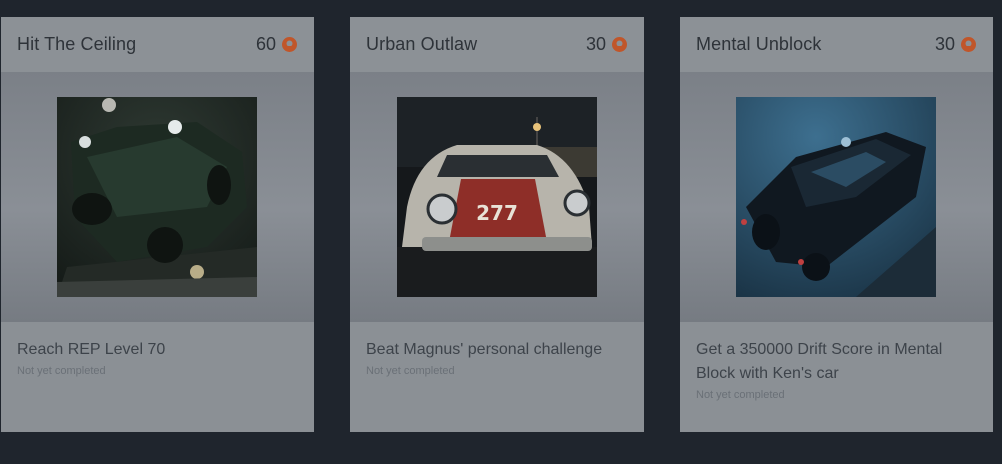 This screenshot has width=1002, height=464. What do you see at coordinates (497, 44) in the screenshot?
I see `achievement-header: Urban Outlaw 30` at bounding box center [497, 44].